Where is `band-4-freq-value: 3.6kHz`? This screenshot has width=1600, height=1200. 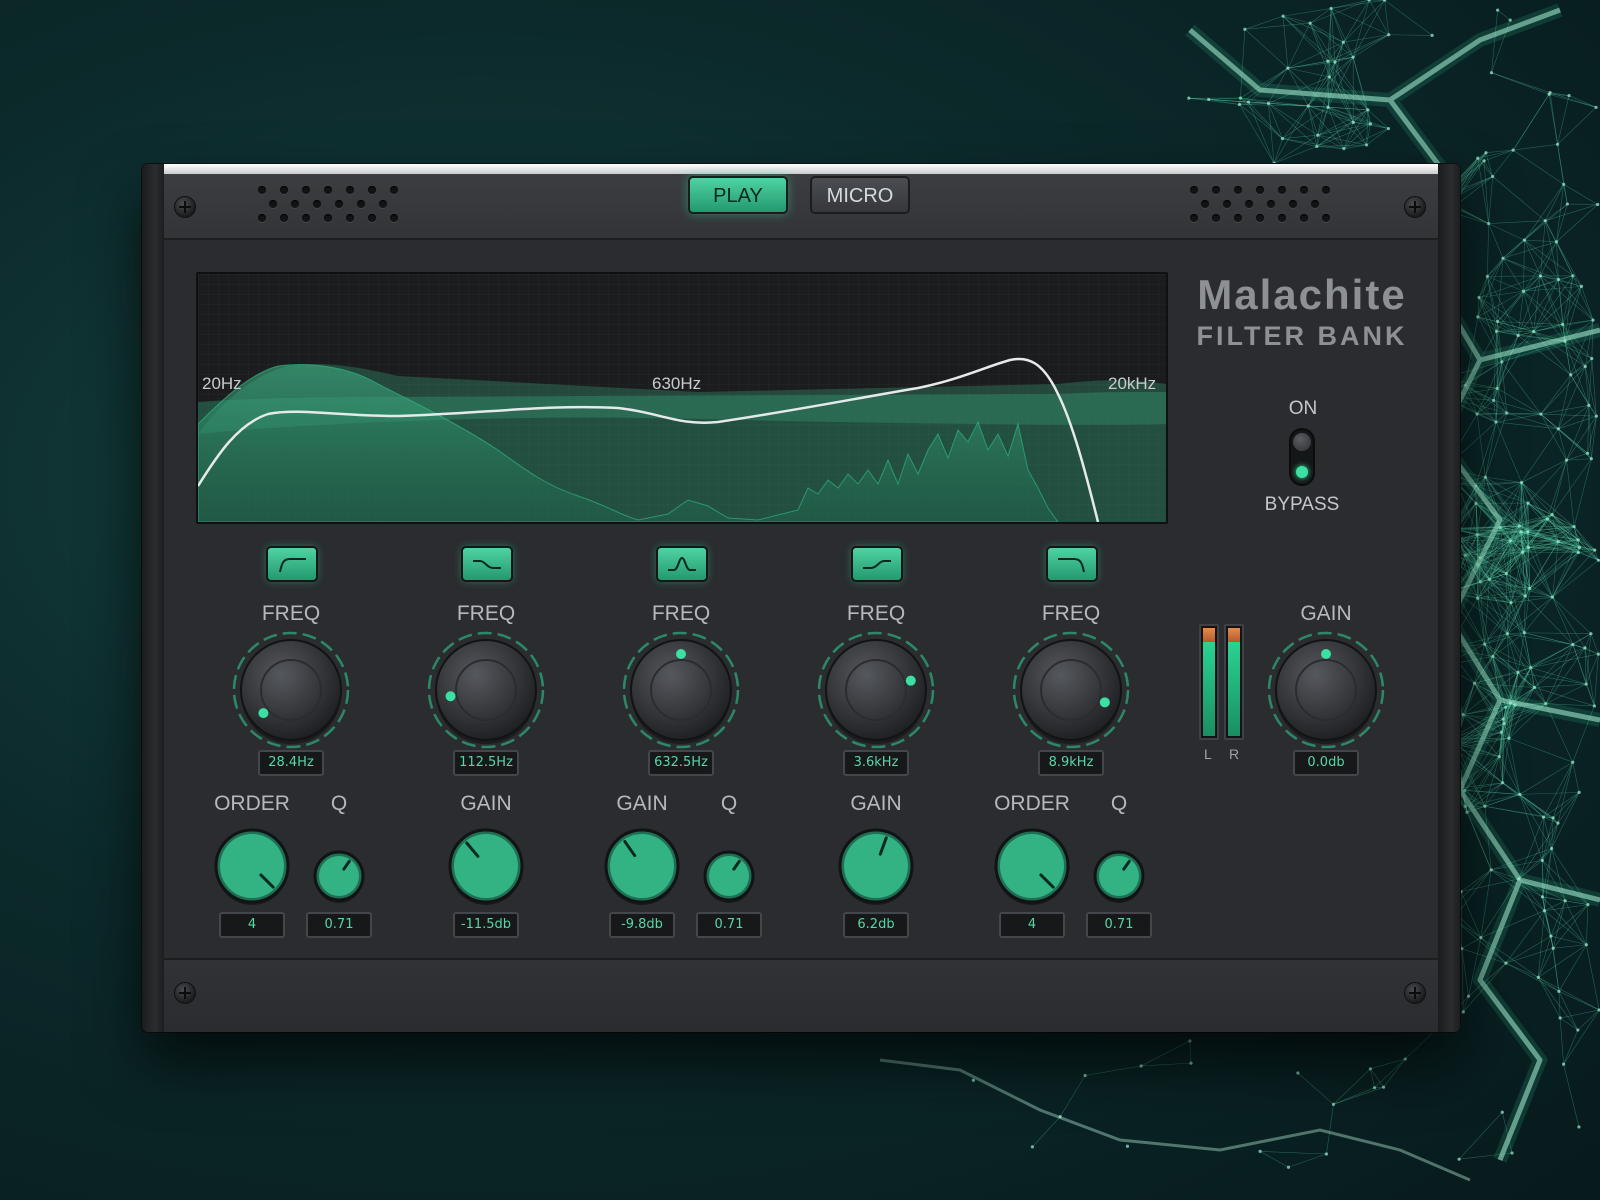 band-4-freq-value: 3.6kHz is located at coordinates (876, 763).